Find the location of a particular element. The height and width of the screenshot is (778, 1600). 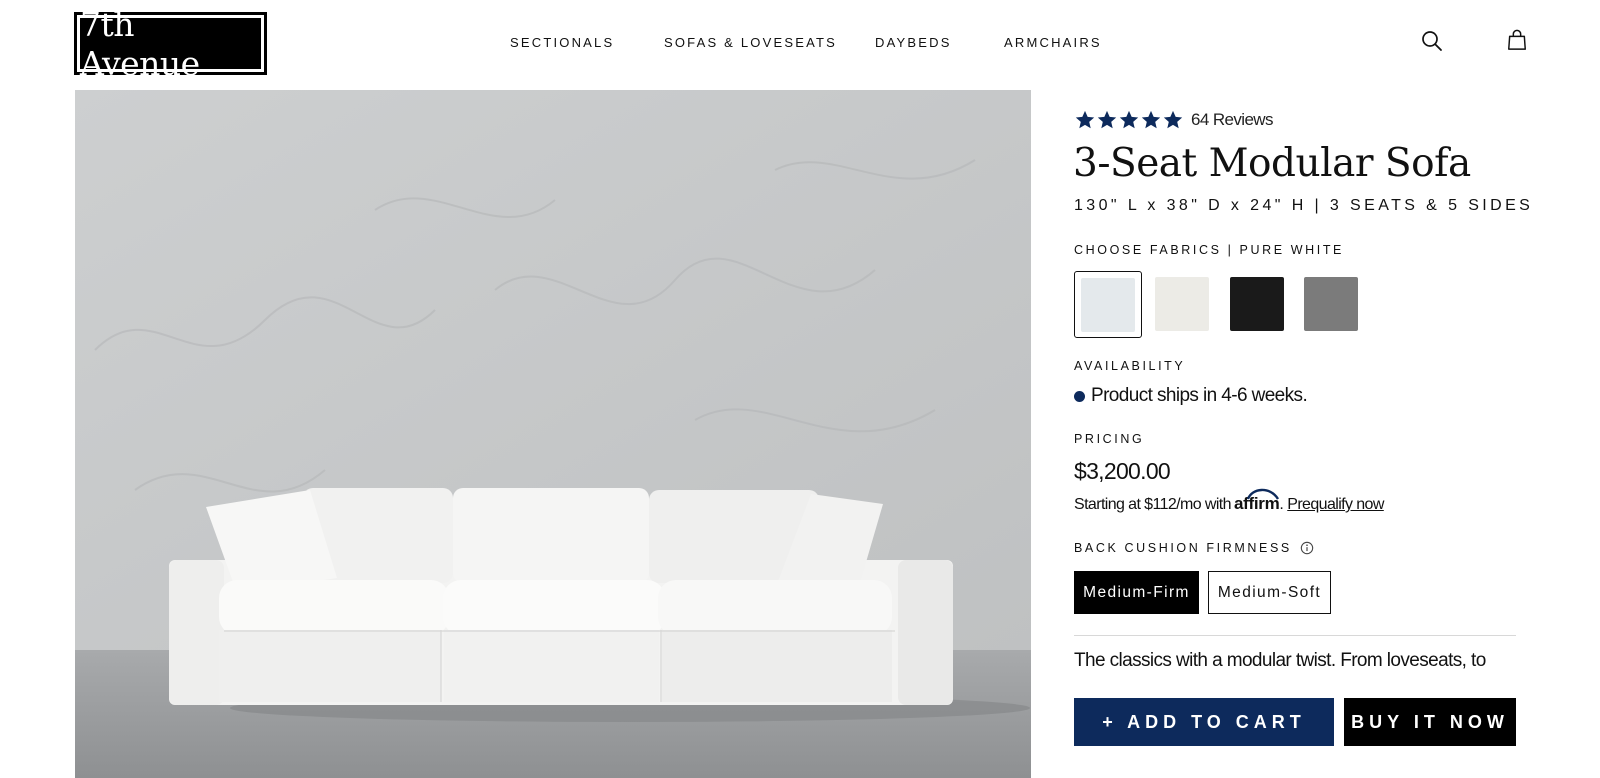

star-rating is located at coordinates (1129, 120).